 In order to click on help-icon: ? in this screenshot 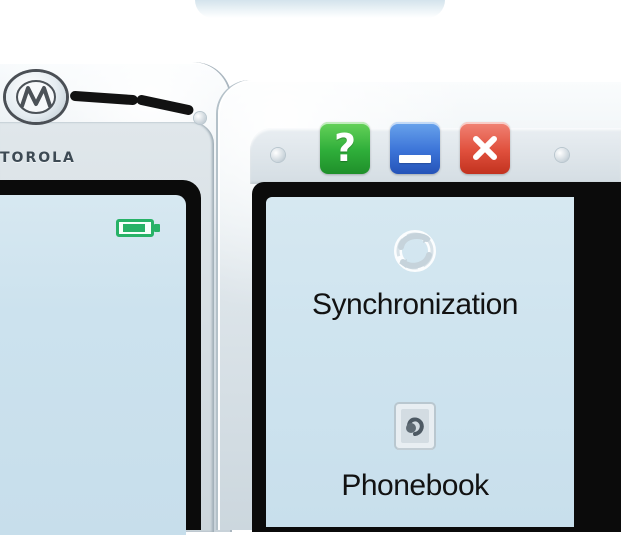, I will do `click(345, 148)`.